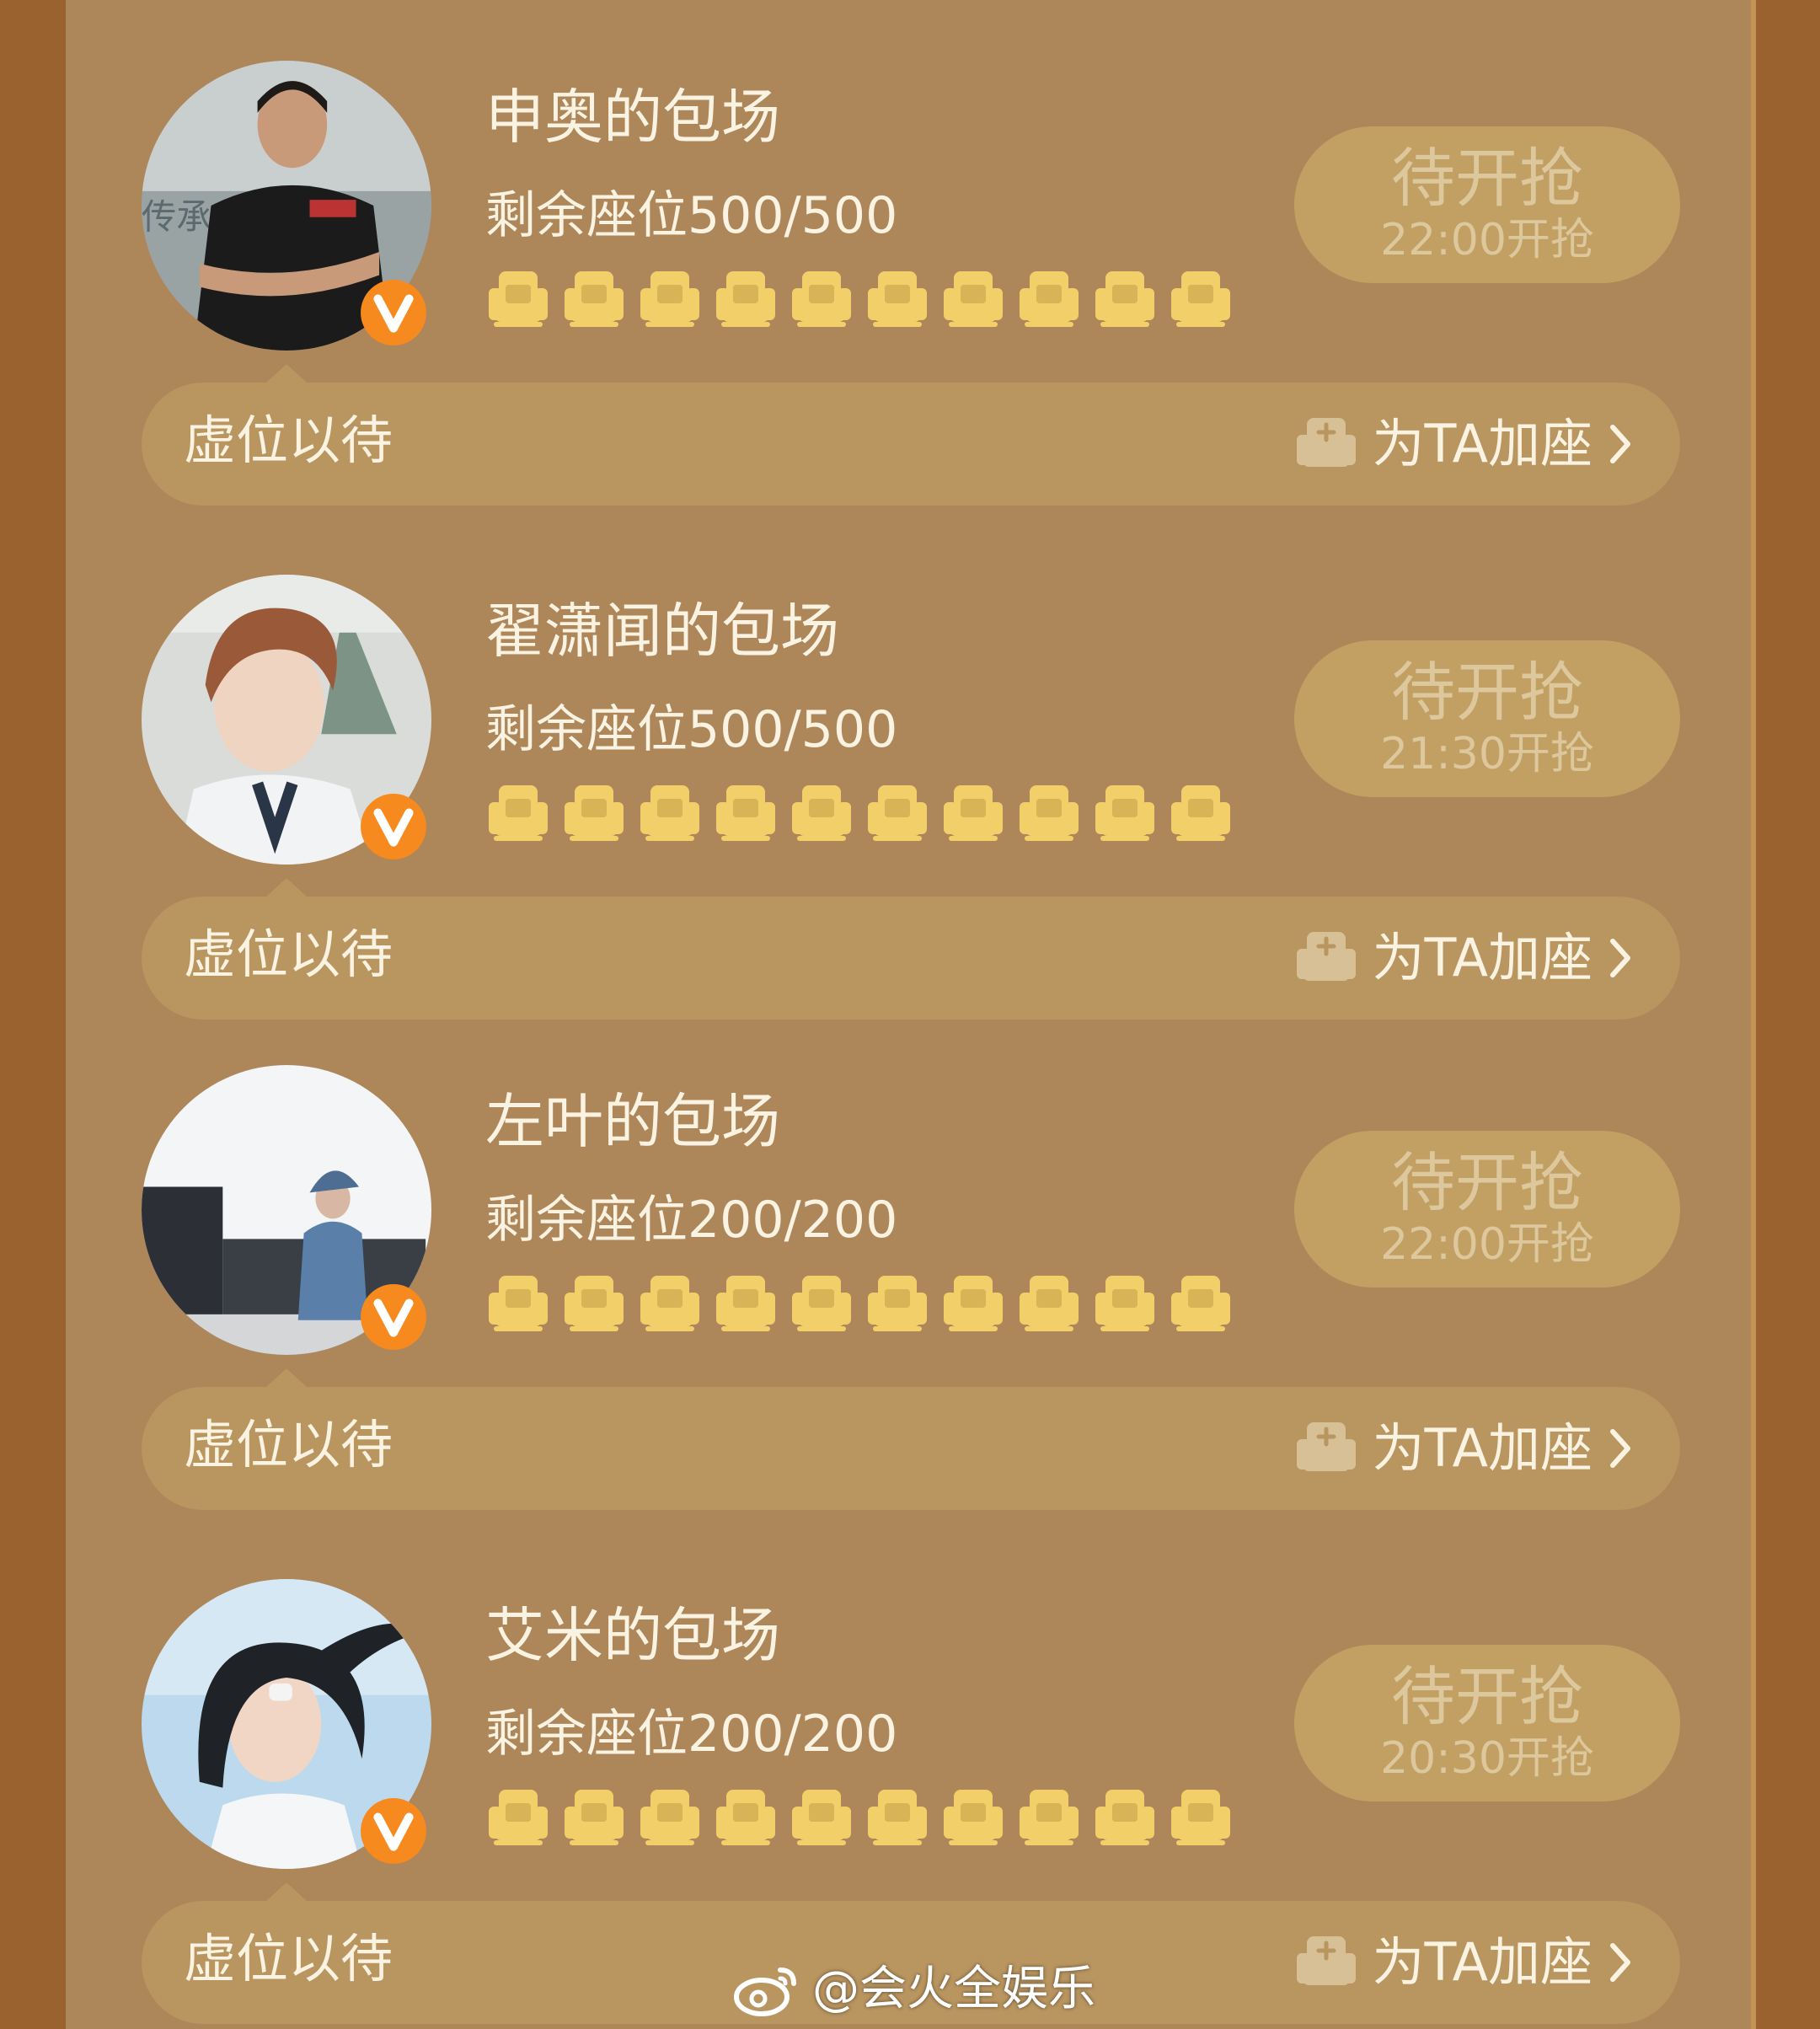 The width and height of the screenshot is (1820, 2029). I want to click on session-title: 申奥的包场, so click(632, 118).